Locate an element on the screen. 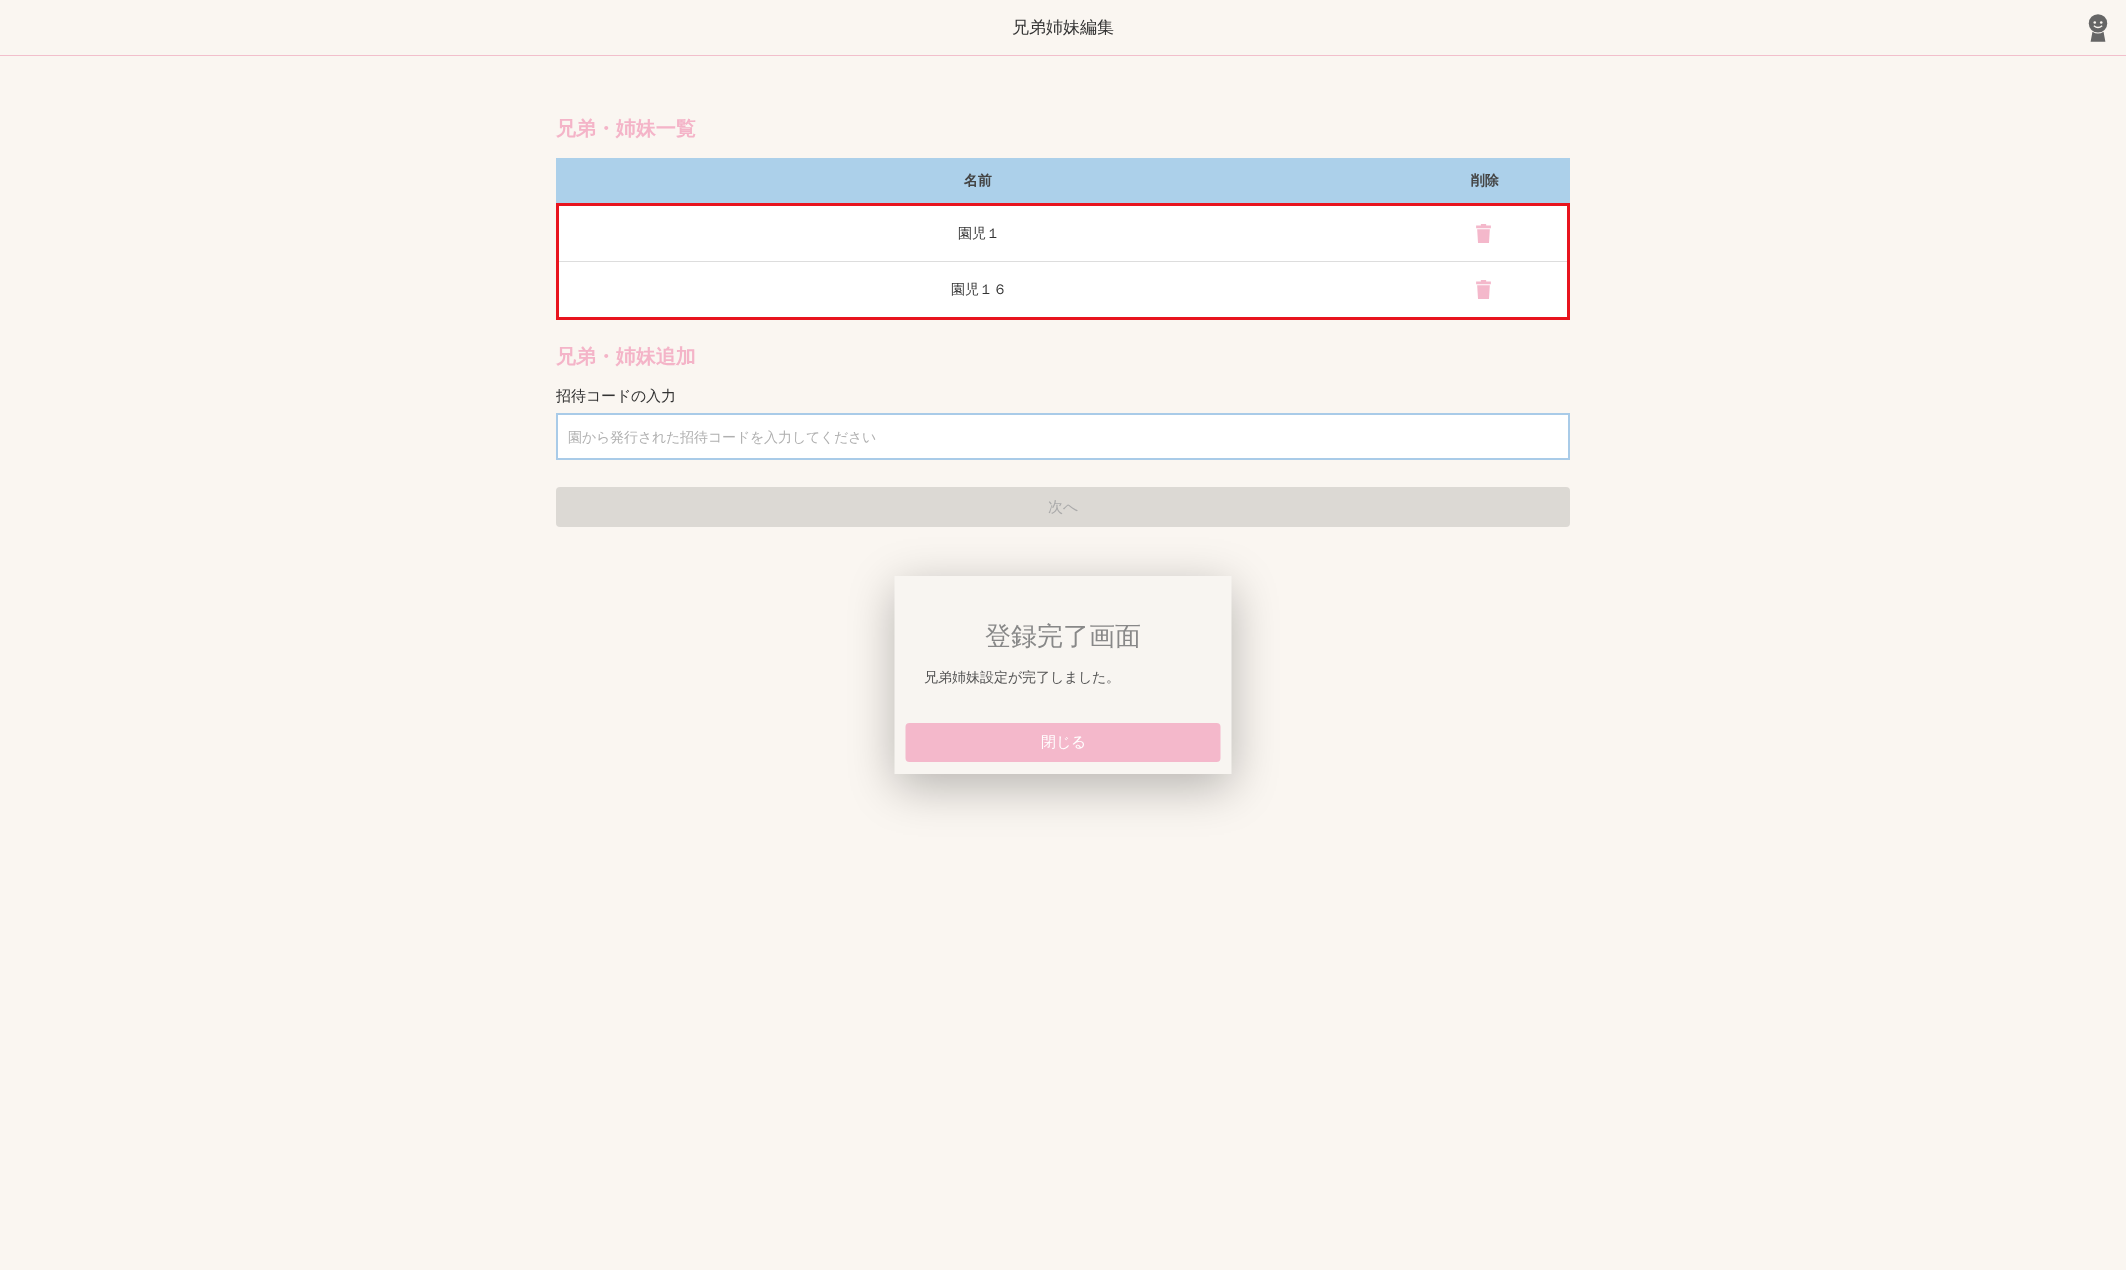  invite-code-input: 園から発行された招待コードを入力してください is located at coordinates (1063, 436).